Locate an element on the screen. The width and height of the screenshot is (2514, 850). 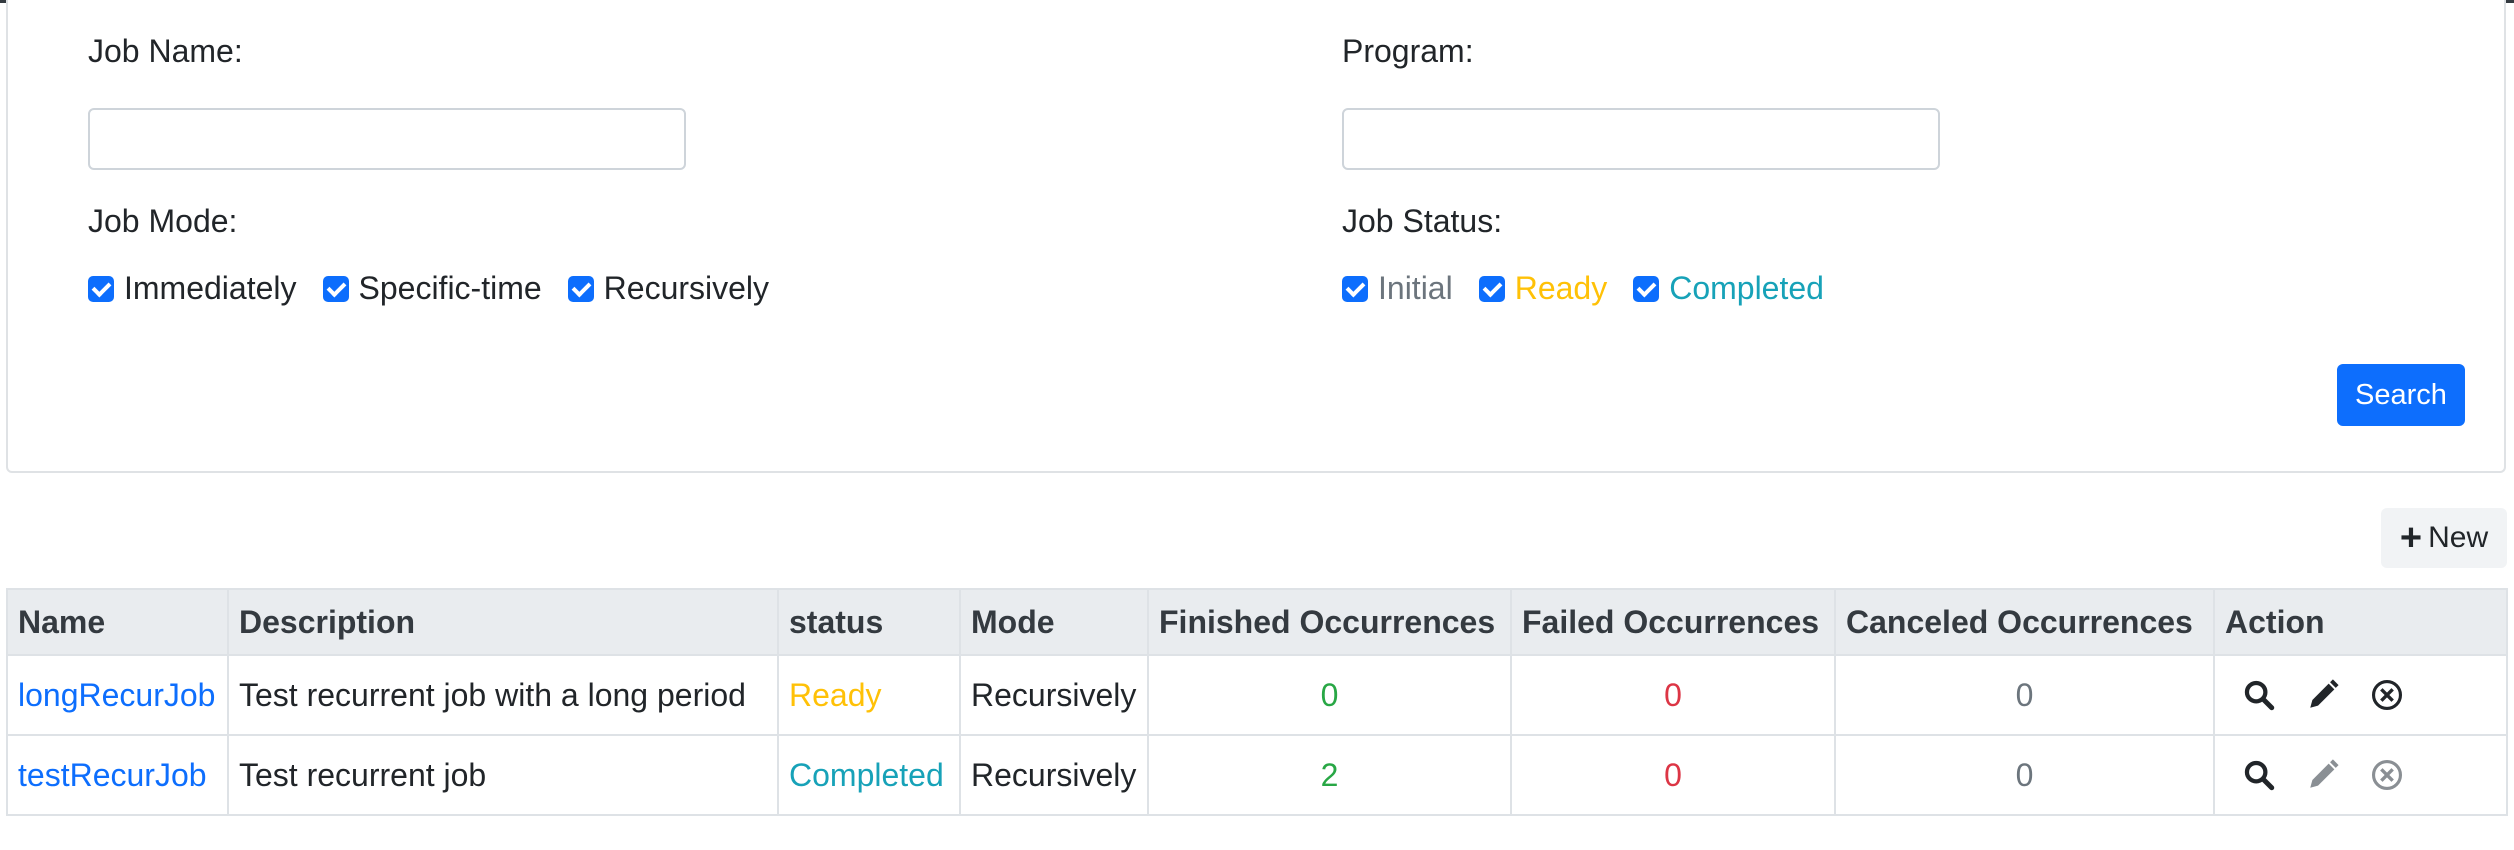
job-name-input is located at coordinates (387, 139).